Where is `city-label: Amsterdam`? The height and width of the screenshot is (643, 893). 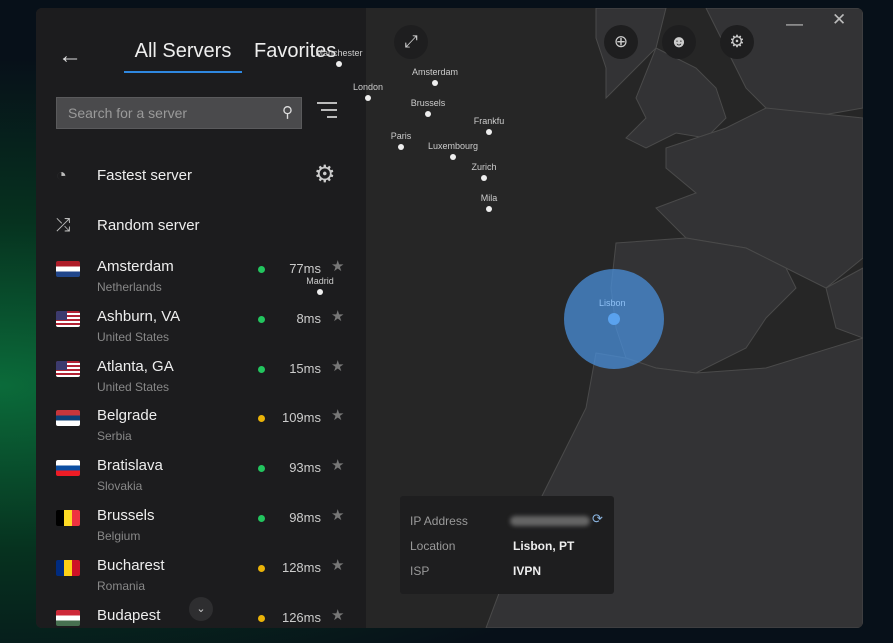
city-label: Amsterdam is located at coordinates (434, 72).